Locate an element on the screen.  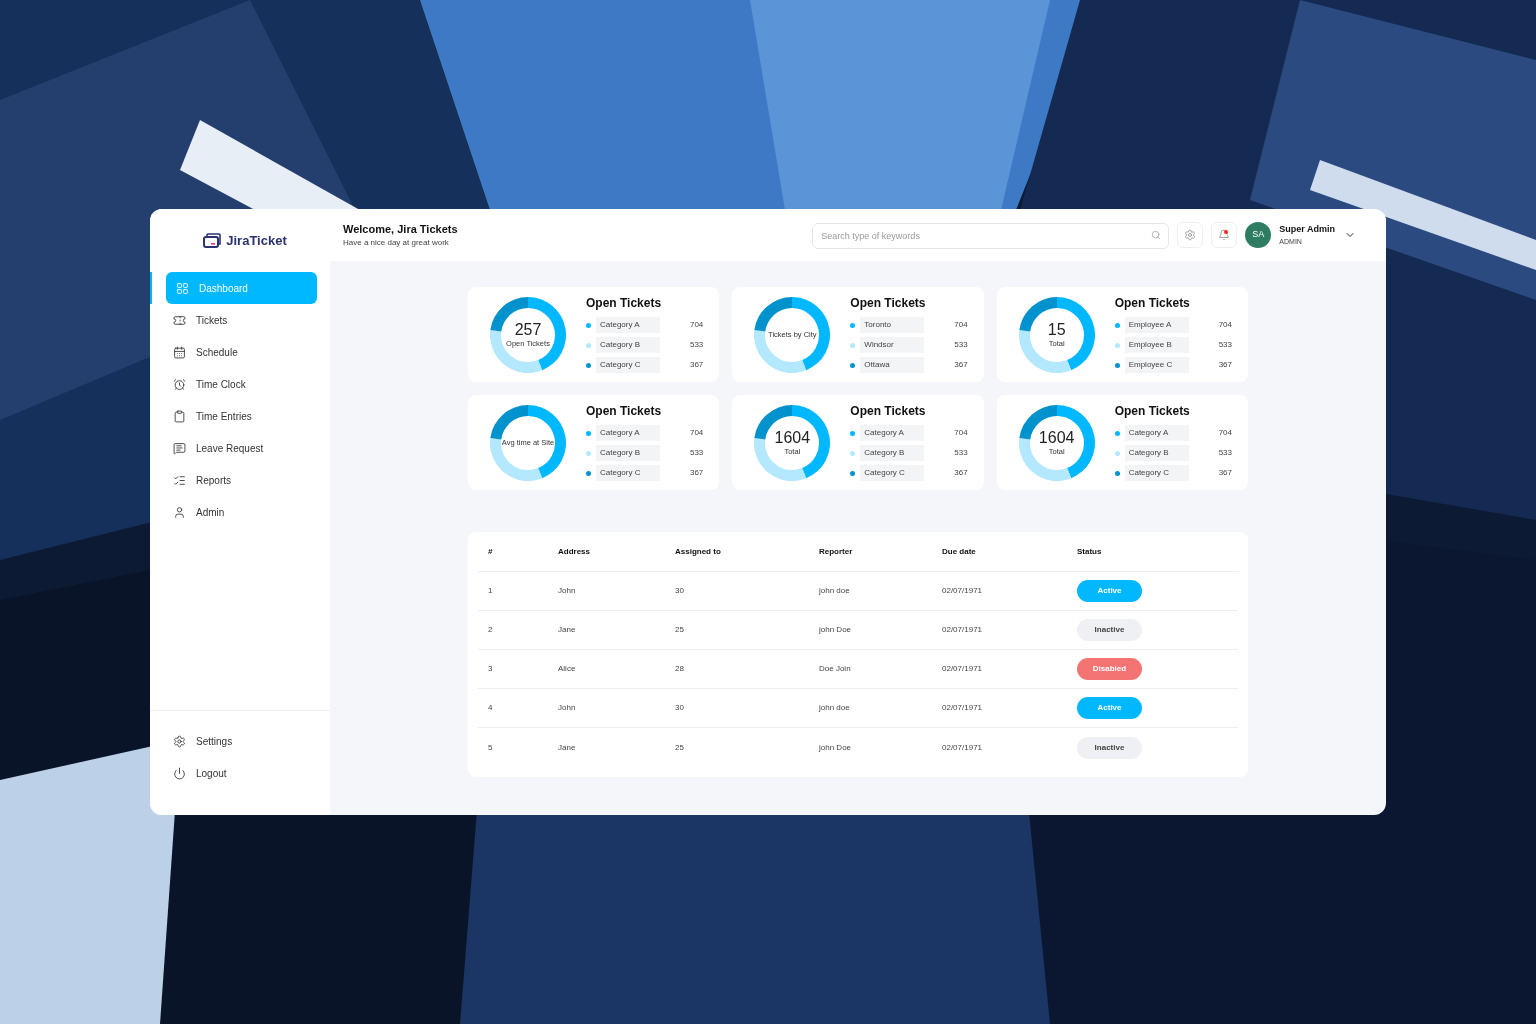
user-name: Super Admin is located at coordinates (1307, 229).